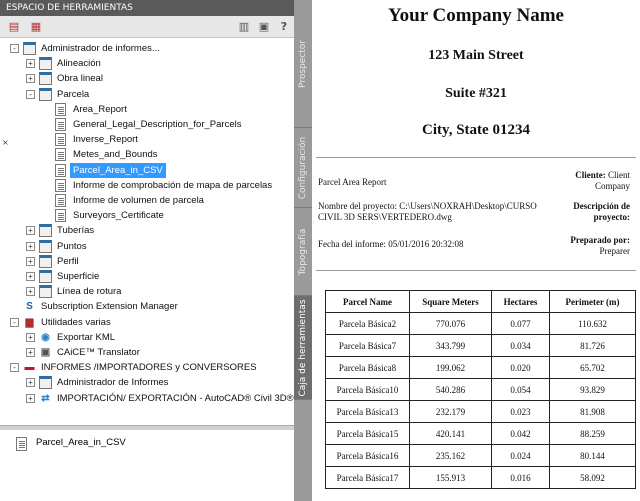 The height and width of the screenshot is (501, 640). What do you see at coordinates (147, 382) in the screenshot?
I see `tree-item: + Administrador de Informes` at bounding box center [147, 382].